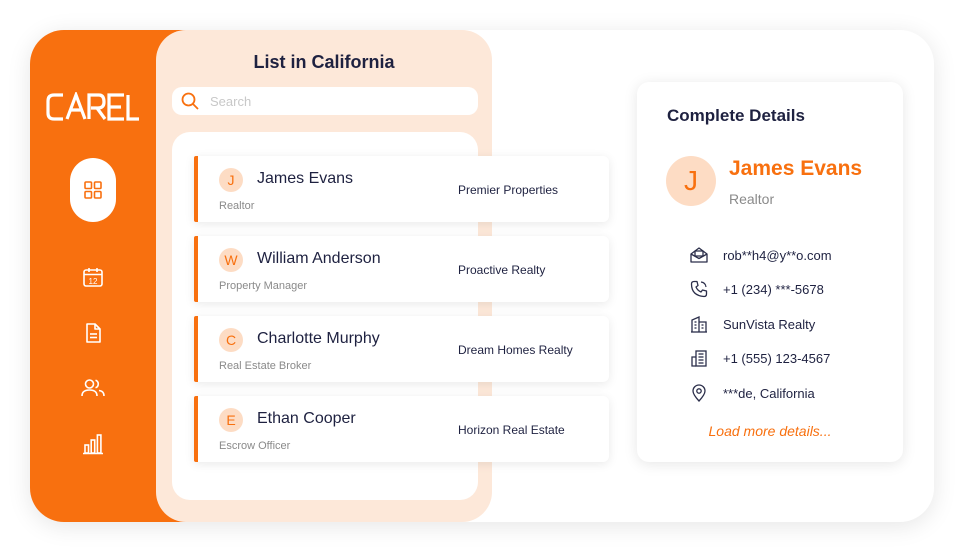 This screenshot has height=552, width=963. Describe the element at coordinates (699, 289) in the screenshot. I see `phone-icon` at that location.